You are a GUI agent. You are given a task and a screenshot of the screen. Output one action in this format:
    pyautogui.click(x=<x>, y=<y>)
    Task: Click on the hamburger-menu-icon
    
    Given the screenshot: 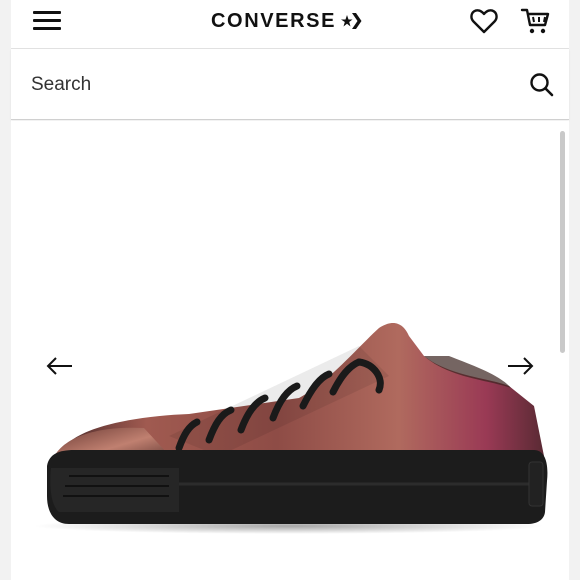 What is the action you would take?
    pyautogui.click(x=47, y=21)
    